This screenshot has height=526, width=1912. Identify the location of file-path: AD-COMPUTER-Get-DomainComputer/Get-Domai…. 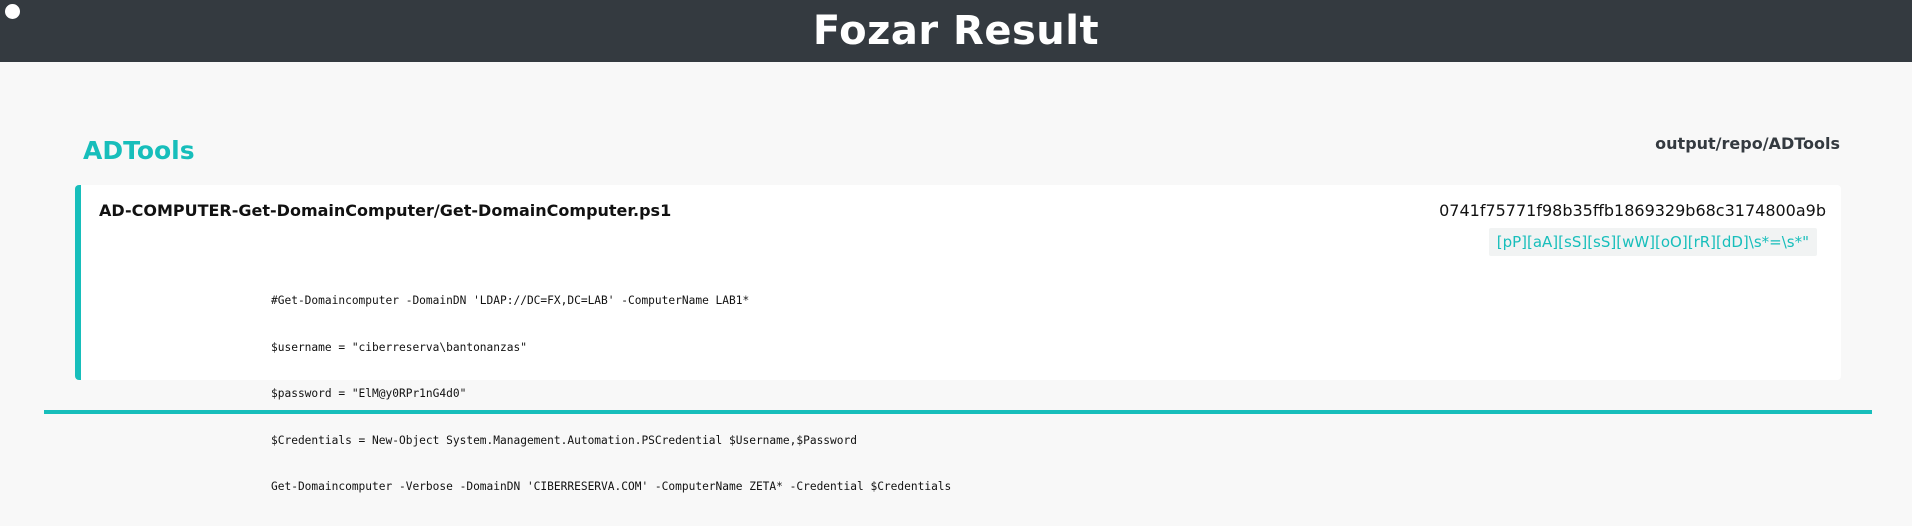
(385, 210).